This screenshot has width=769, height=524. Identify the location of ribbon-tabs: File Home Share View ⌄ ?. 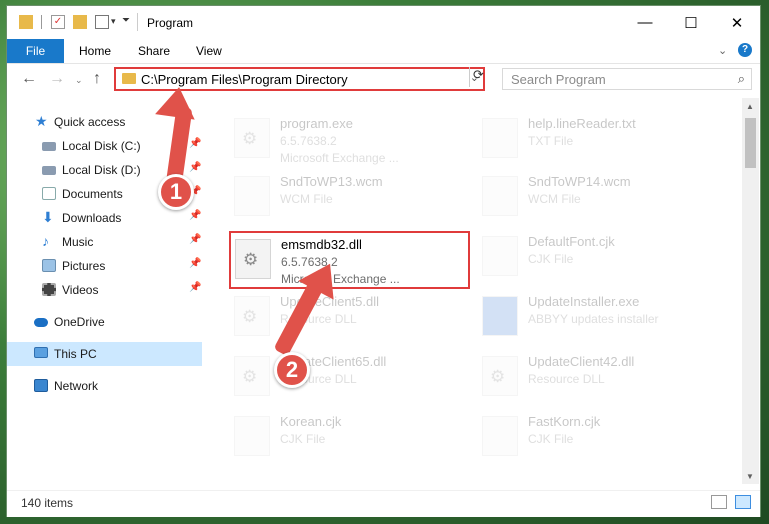
(383, 51).